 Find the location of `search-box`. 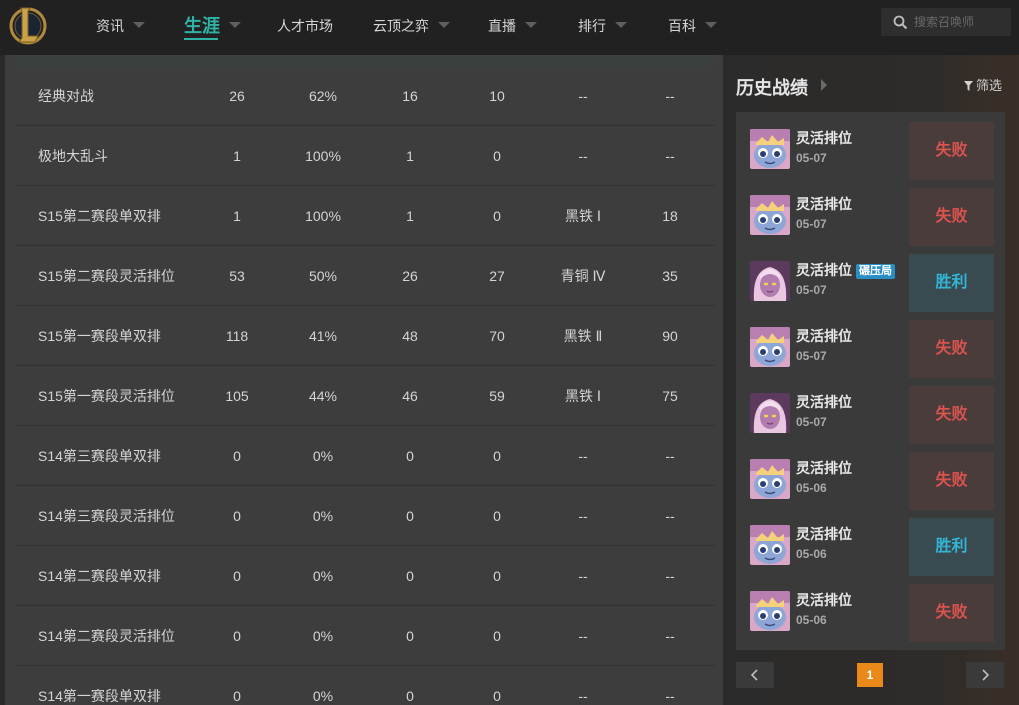

search-box is located at coordinates (946, 22).